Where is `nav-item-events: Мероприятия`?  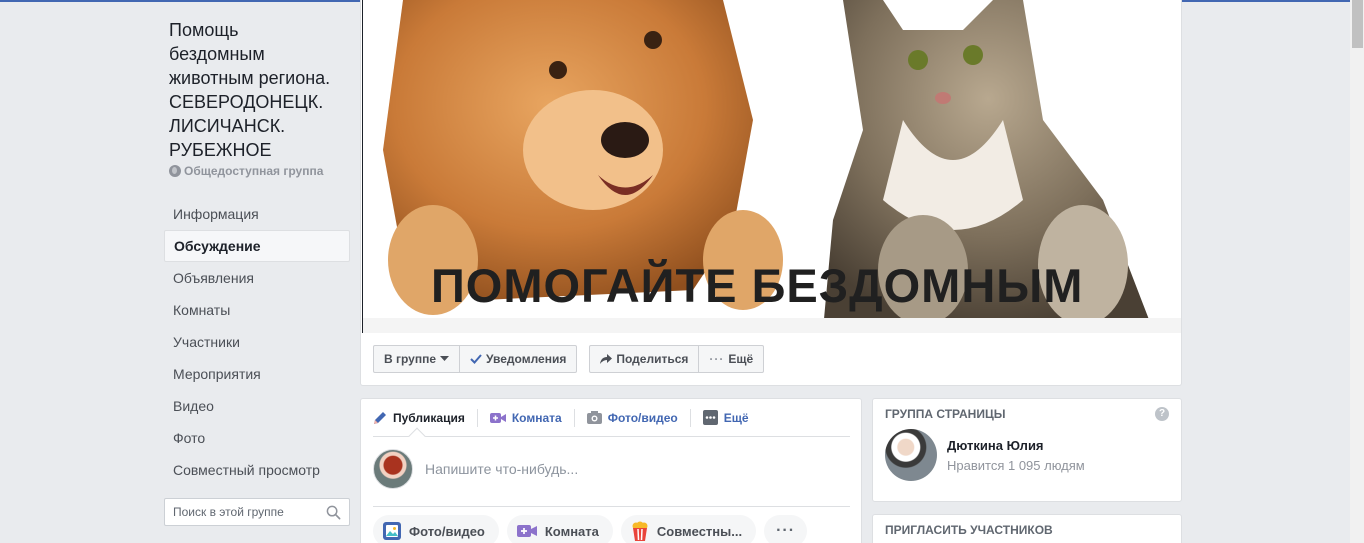 nav-item-events: Мероприятия is located at coordinates (257, 374).